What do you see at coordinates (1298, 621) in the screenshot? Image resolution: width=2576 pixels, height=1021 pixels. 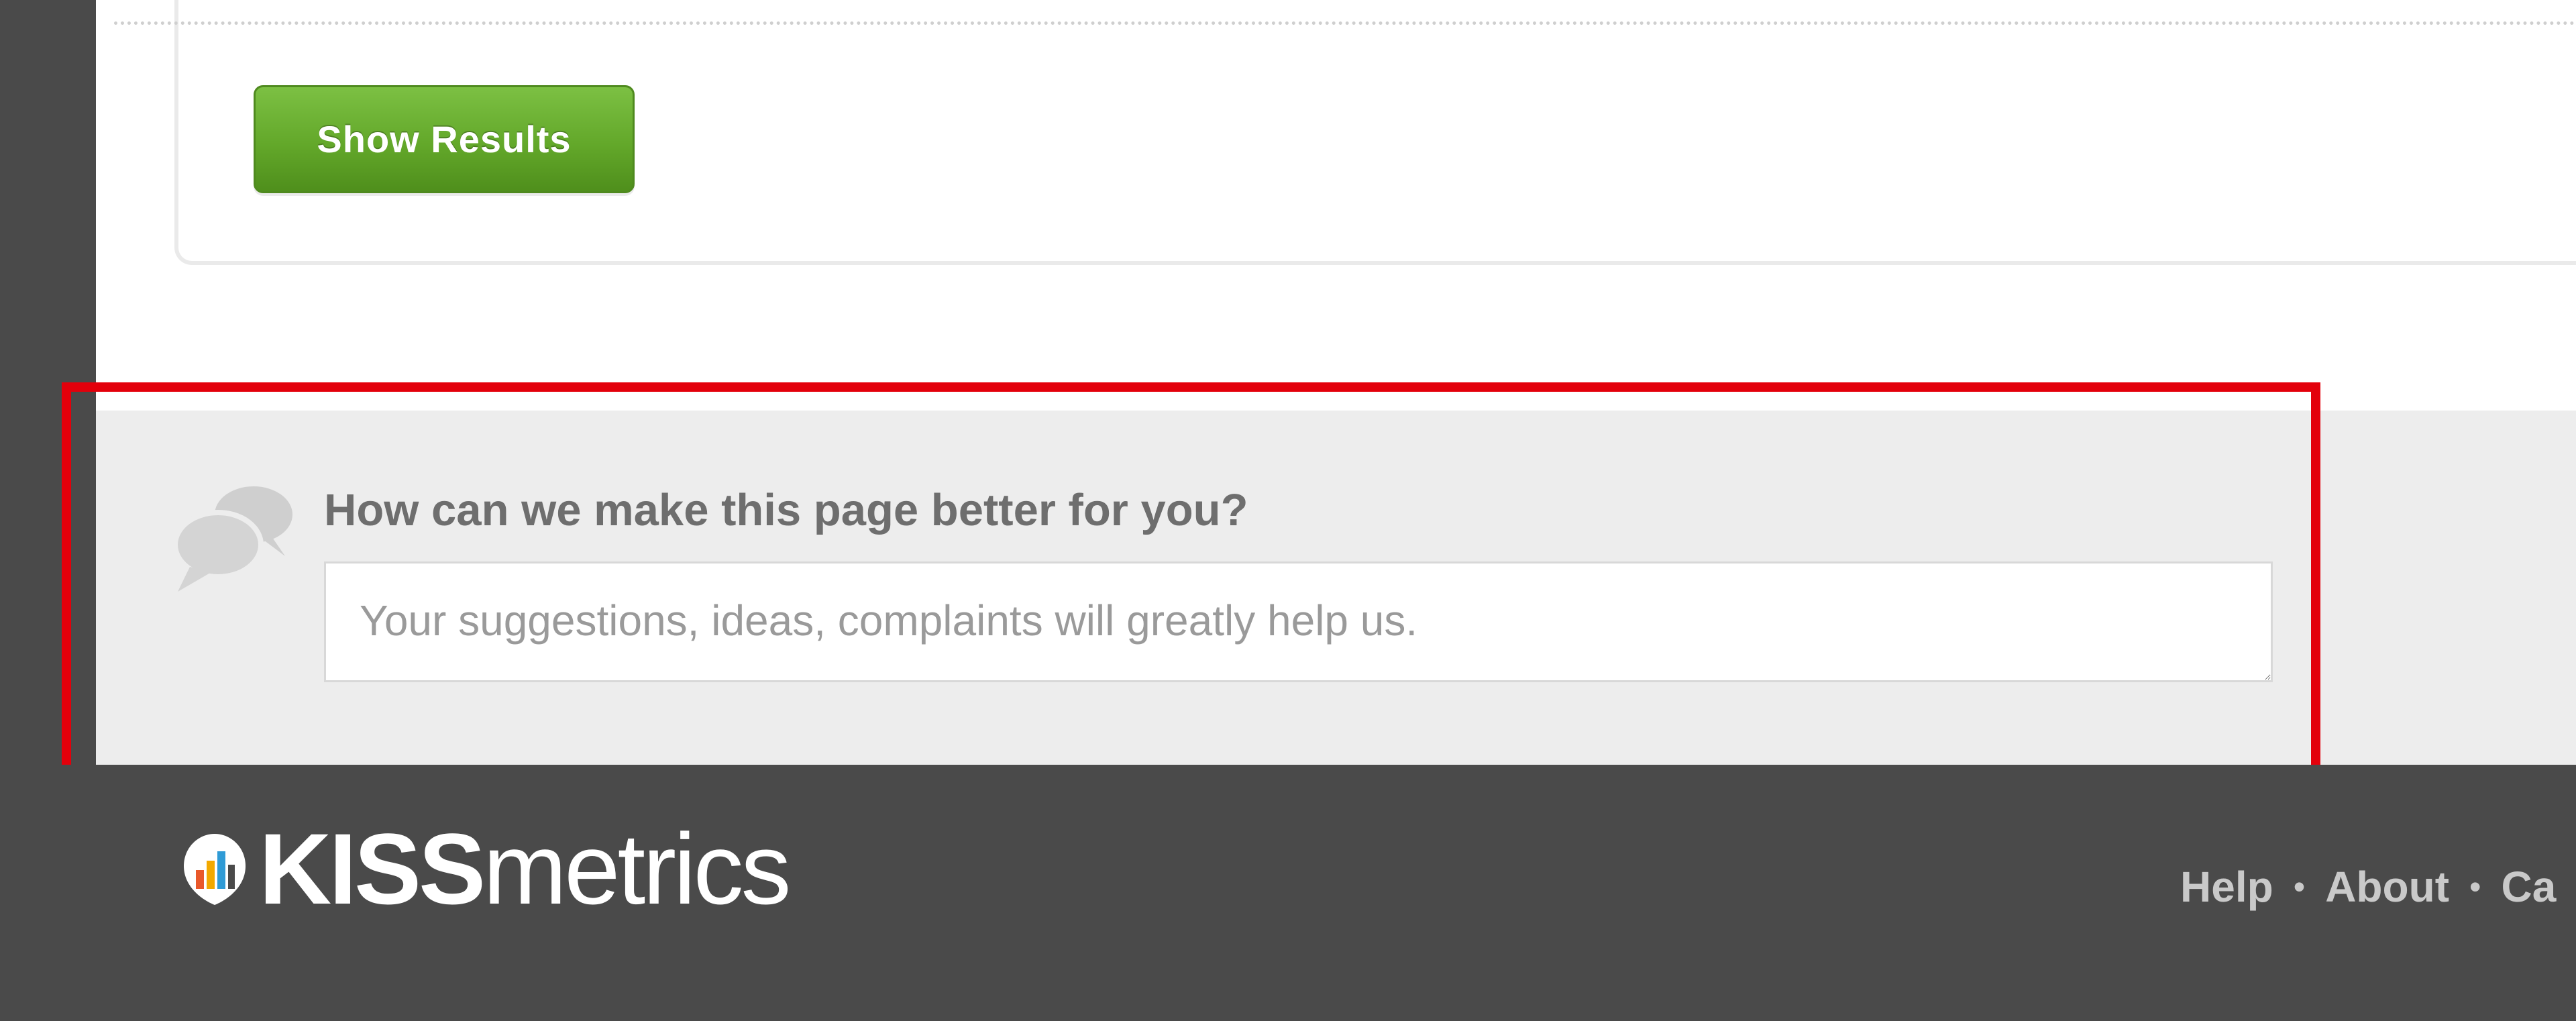 I see `feedback-input` at bounding box center [1298, 621].